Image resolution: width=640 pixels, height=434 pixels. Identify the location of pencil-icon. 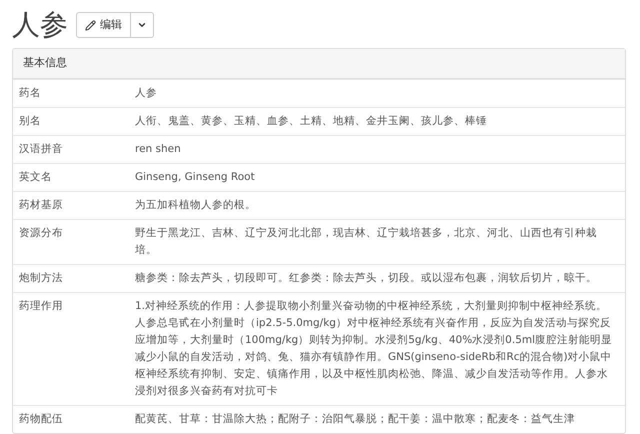
(90, 25).